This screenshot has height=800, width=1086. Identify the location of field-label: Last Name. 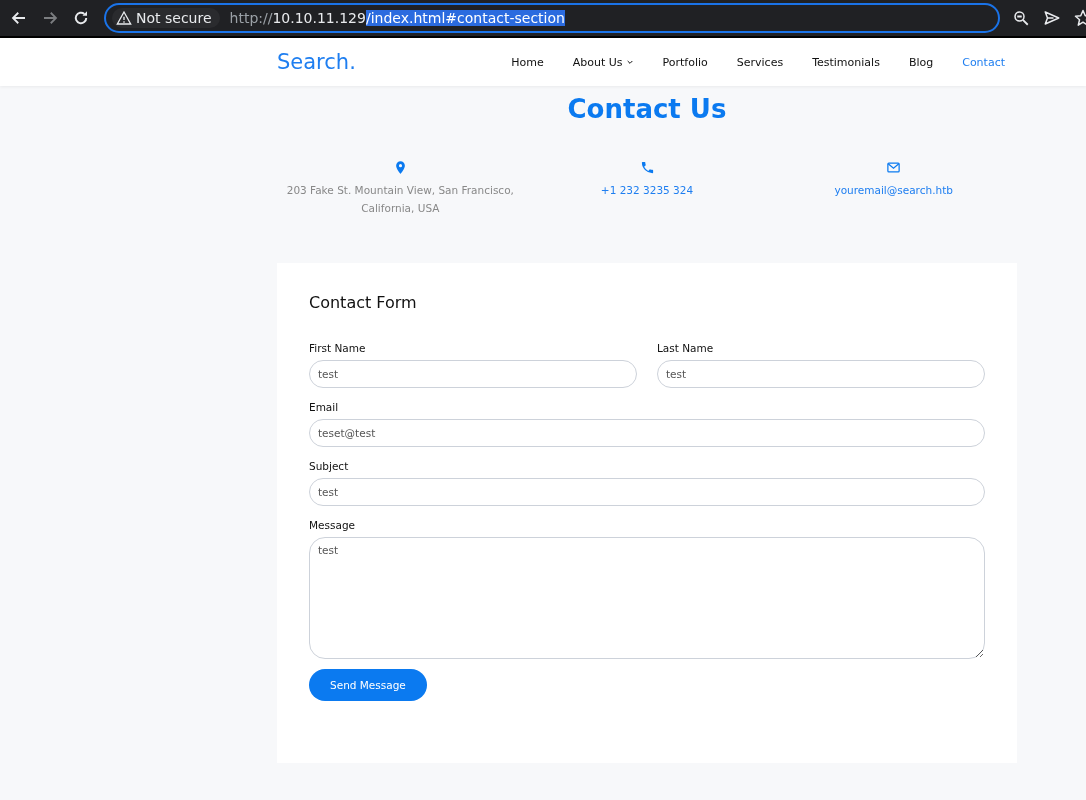
(686, 348).